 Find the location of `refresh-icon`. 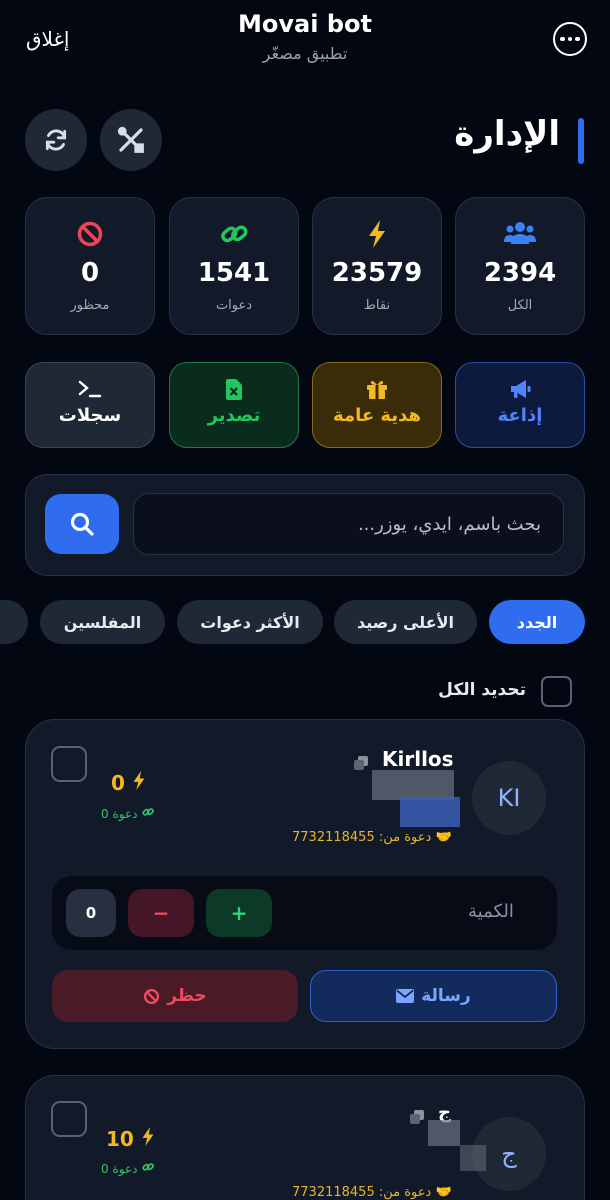

refresh-icon is located at coordinates (56, 140).